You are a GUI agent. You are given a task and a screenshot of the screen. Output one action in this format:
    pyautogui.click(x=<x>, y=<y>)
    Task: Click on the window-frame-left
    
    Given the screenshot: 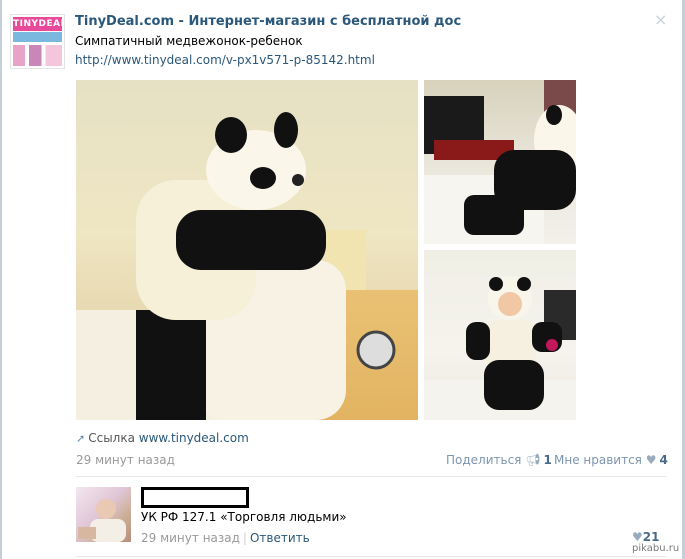 What is the action you would take?
    pyautogui.click(x=1, y=279)
    